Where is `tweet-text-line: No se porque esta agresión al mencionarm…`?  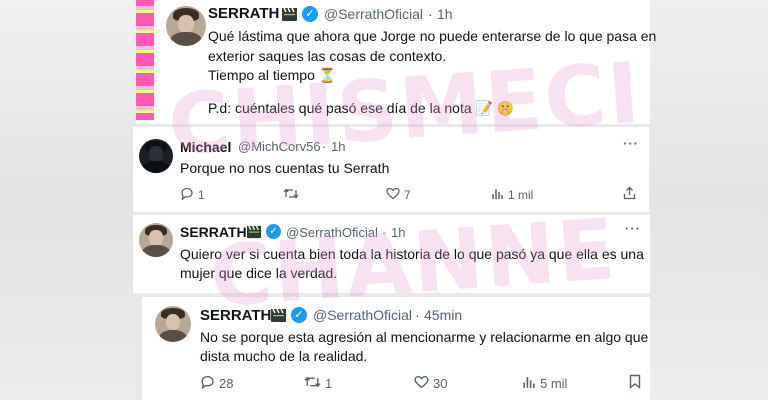 tweet-text-line: No se porque esta agresión al mencionarm… is located at coordinates (424, 337).